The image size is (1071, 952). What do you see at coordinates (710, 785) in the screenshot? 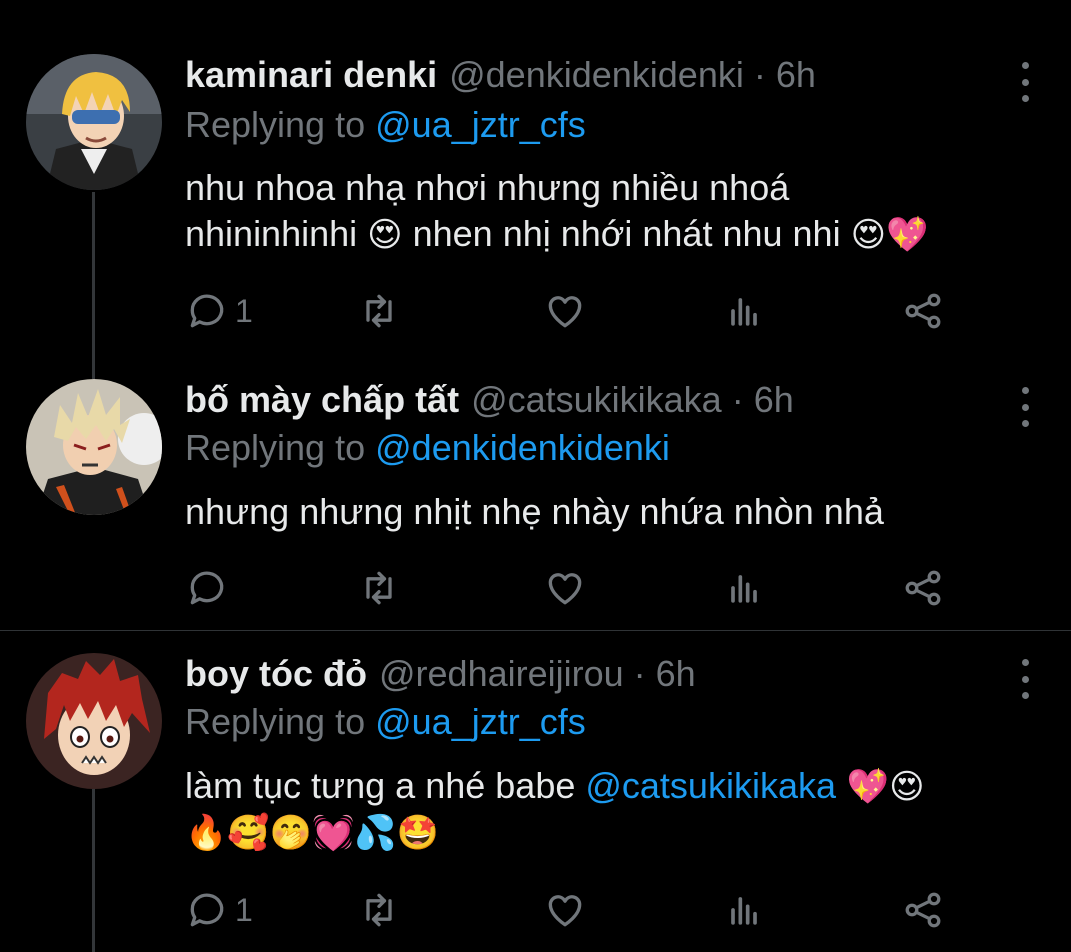
I see `inline-mention: @catsukikikaka` at bounding box center [710, 785].